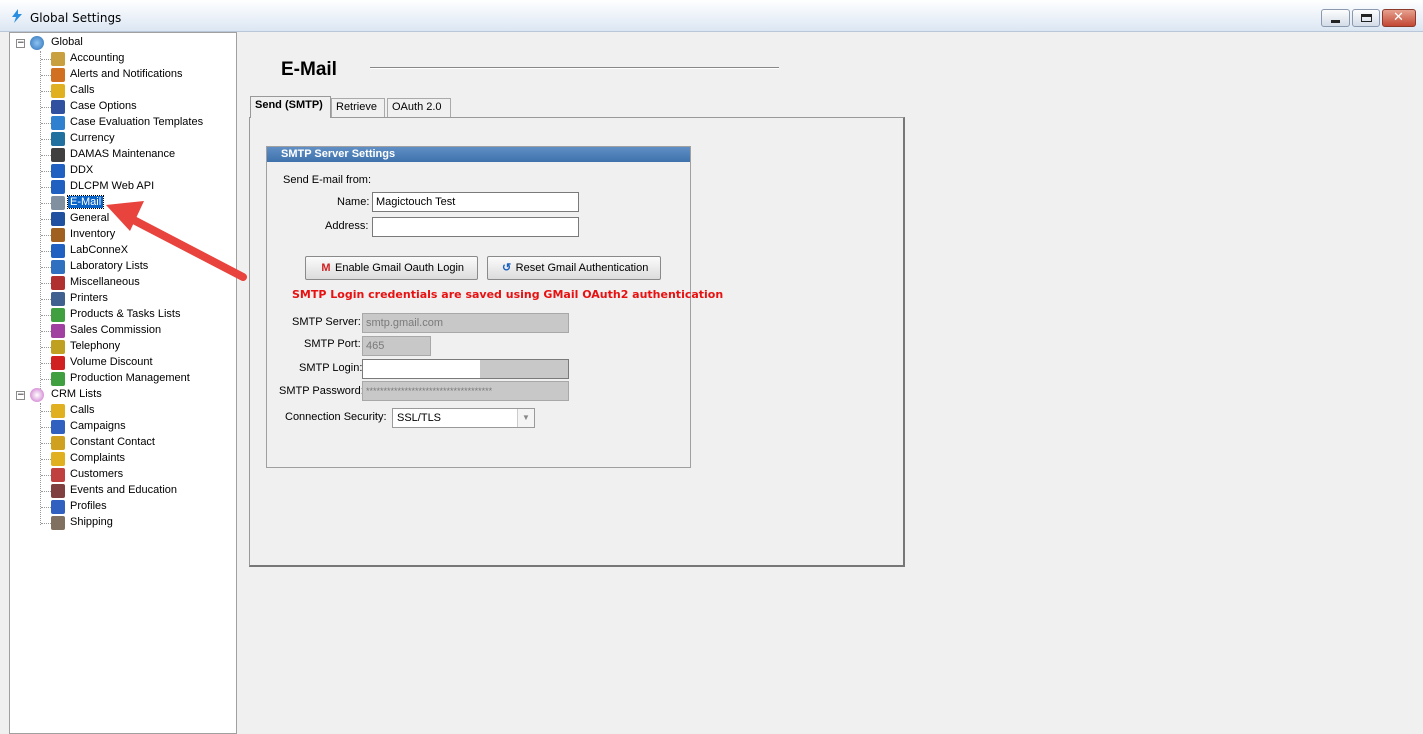 The width and height of the screenshot is (1423, 734). I want to click on tree-item-label: Case Evaluation Templates, so click(137, 122).